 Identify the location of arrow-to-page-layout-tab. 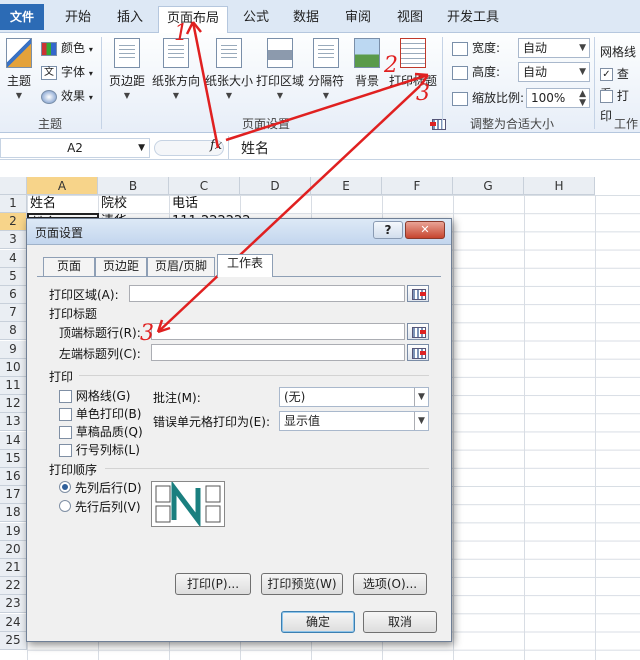
(205, 85).